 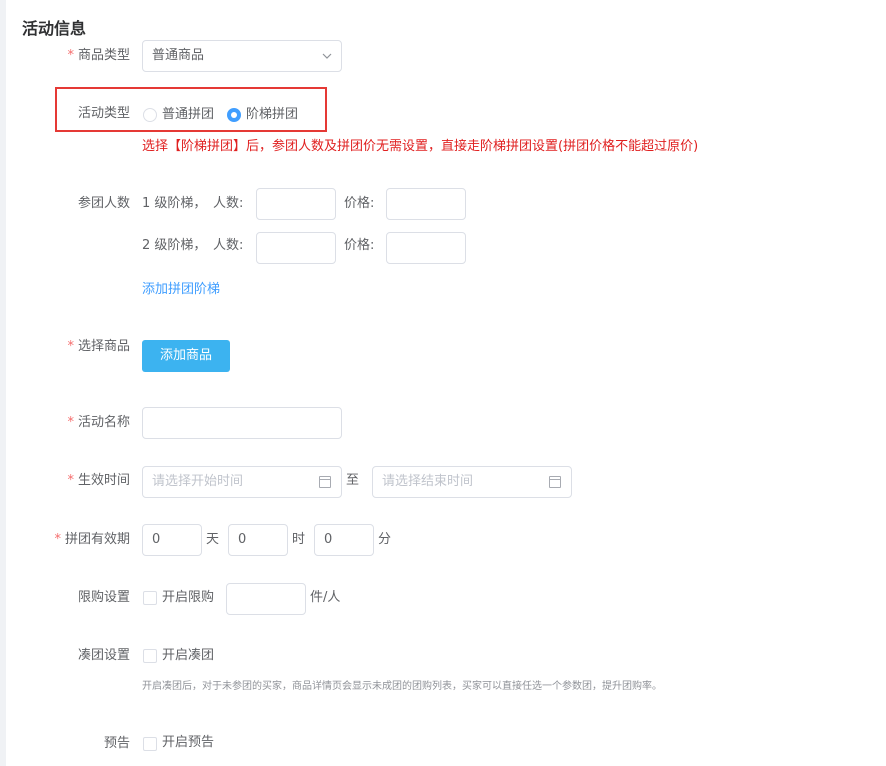 I want to click on start-time-picker: 请选择开始时间, so click(x=242, y=482).